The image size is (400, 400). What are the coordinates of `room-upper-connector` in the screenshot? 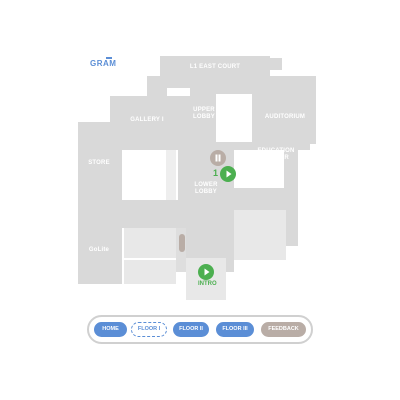 It's located at (157, 87).